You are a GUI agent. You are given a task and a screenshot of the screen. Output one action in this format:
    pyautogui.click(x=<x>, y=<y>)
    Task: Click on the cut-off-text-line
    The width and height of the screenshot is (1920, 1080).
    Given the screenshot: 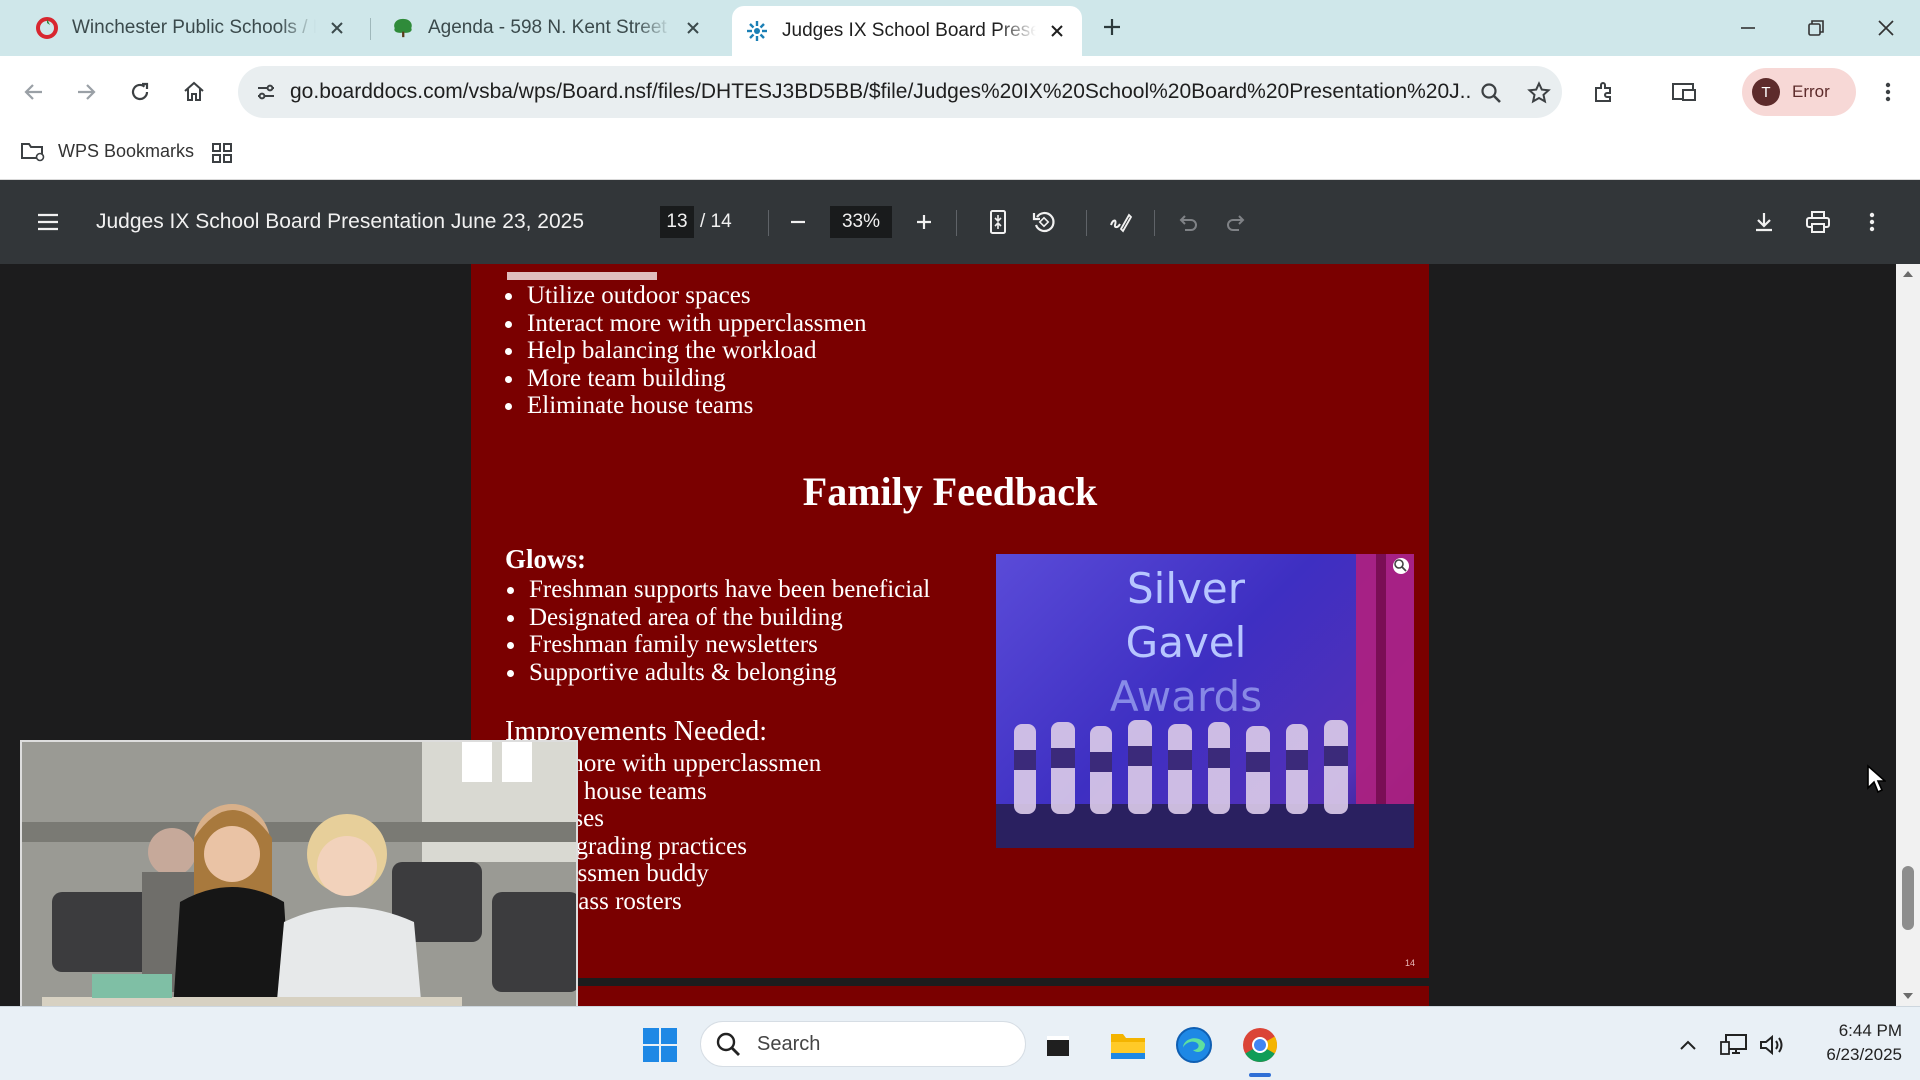 What is the action you would take?
    pyautogui.click(x=582, y=276)
    